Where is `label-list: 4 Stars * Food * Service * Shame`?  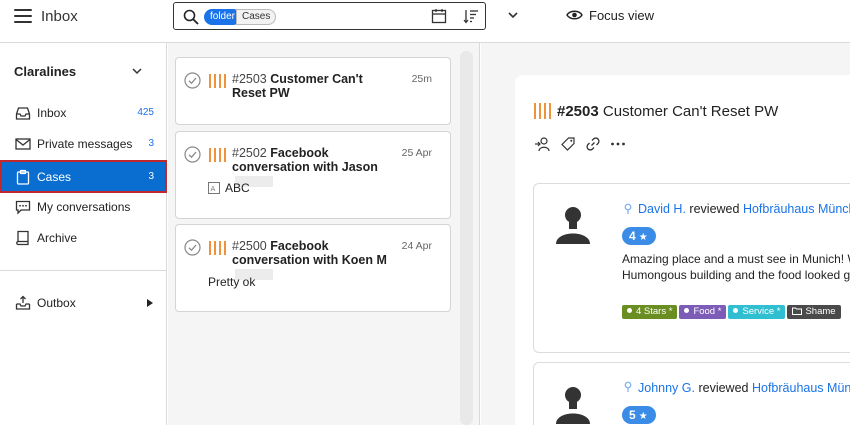 label-list: 4 Stars * Food * Service * Shame is located at coordinates (732, 310).